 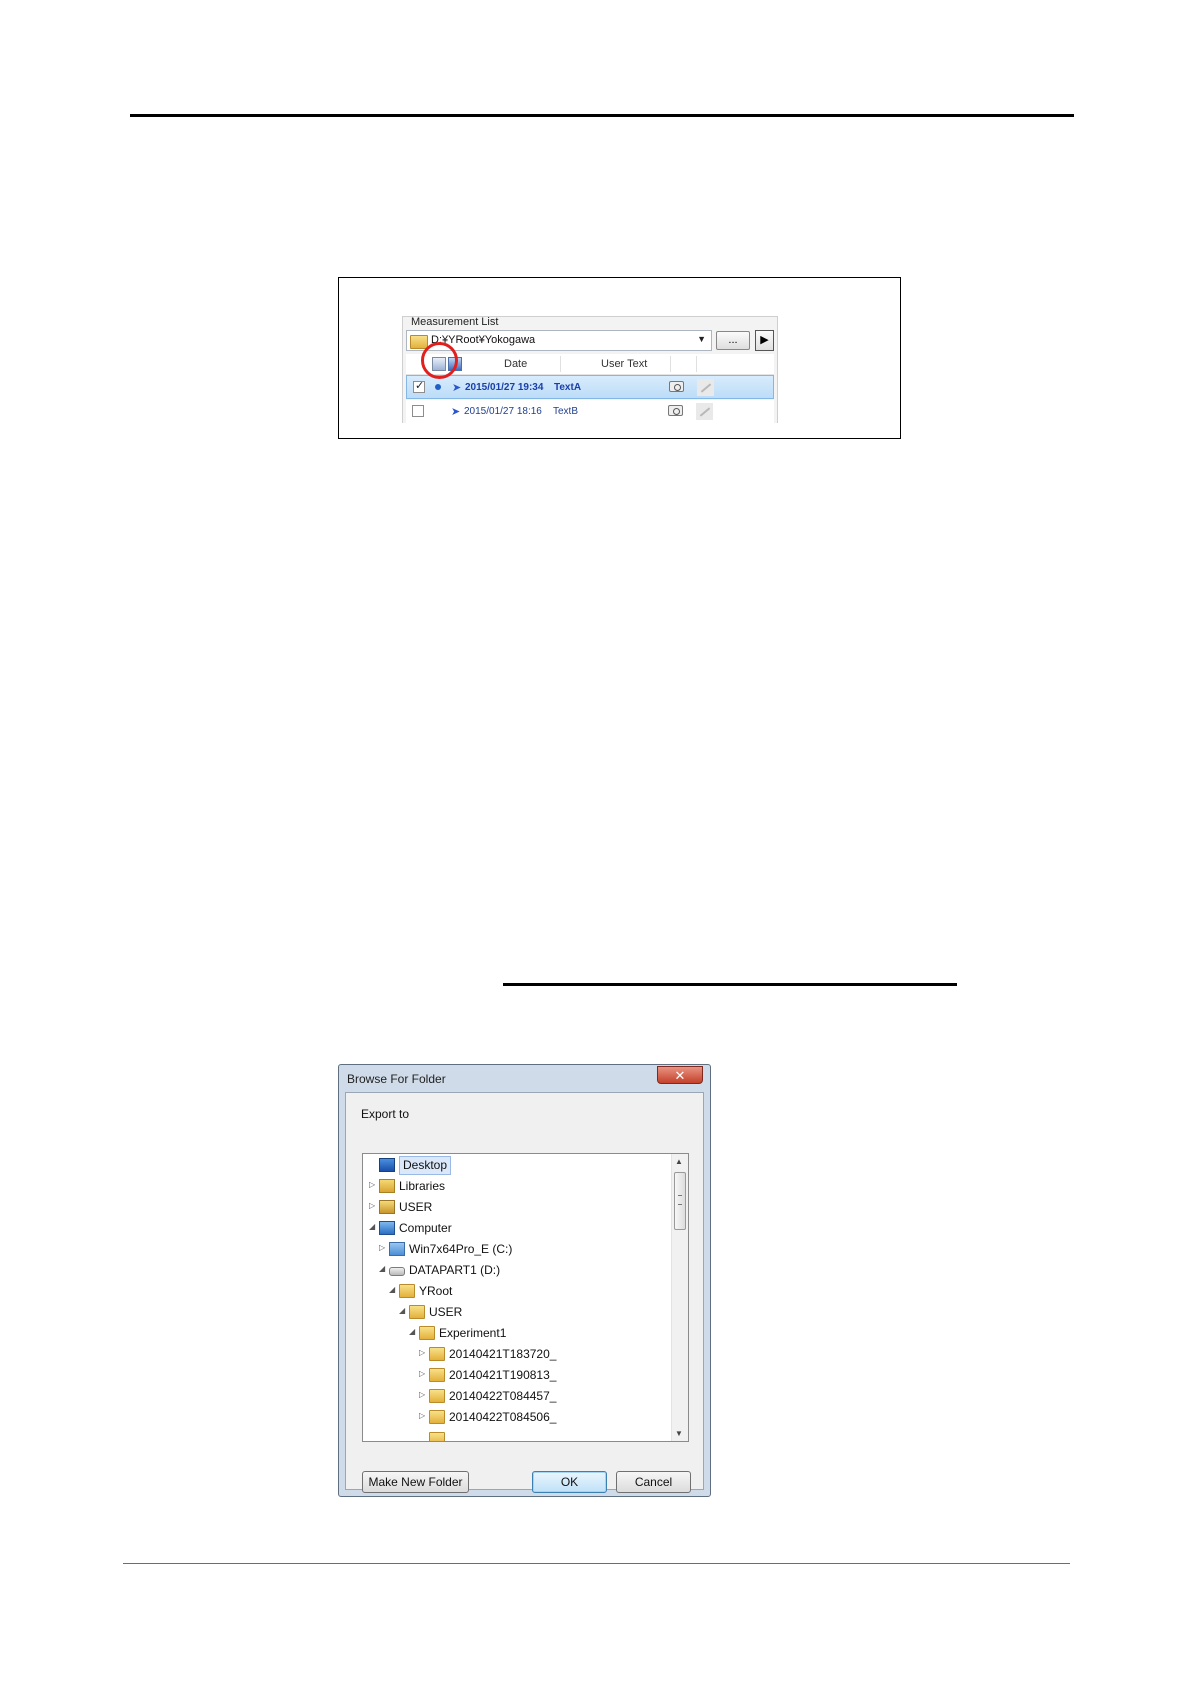 I want to click on computer-icon, so click(x=387, y=1228).